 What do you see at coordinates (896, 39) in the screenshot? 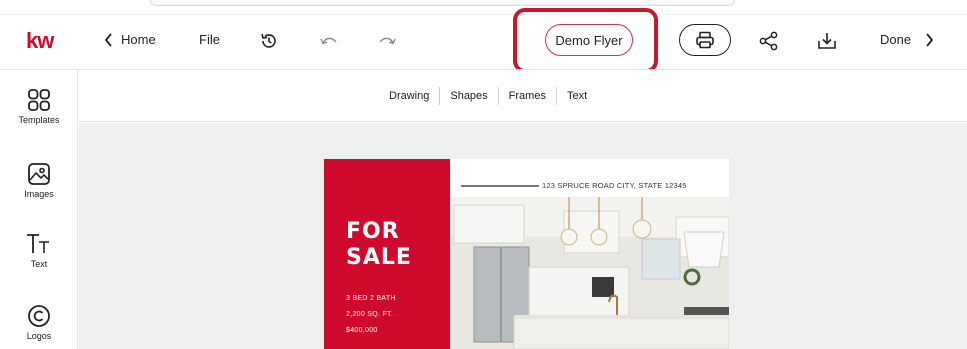
I see `done-label: Done` at bounding box center [896, 39].